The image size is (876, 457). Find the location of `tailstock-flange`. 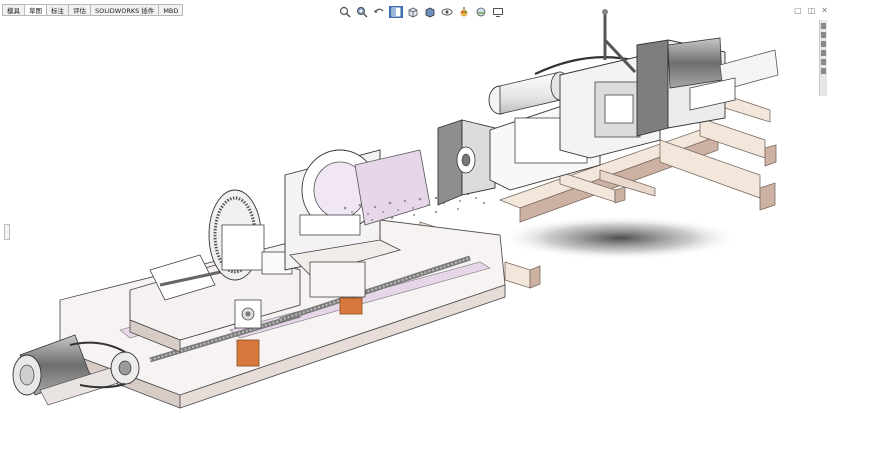

tailstock-flange is located at coordinates (466, 162).